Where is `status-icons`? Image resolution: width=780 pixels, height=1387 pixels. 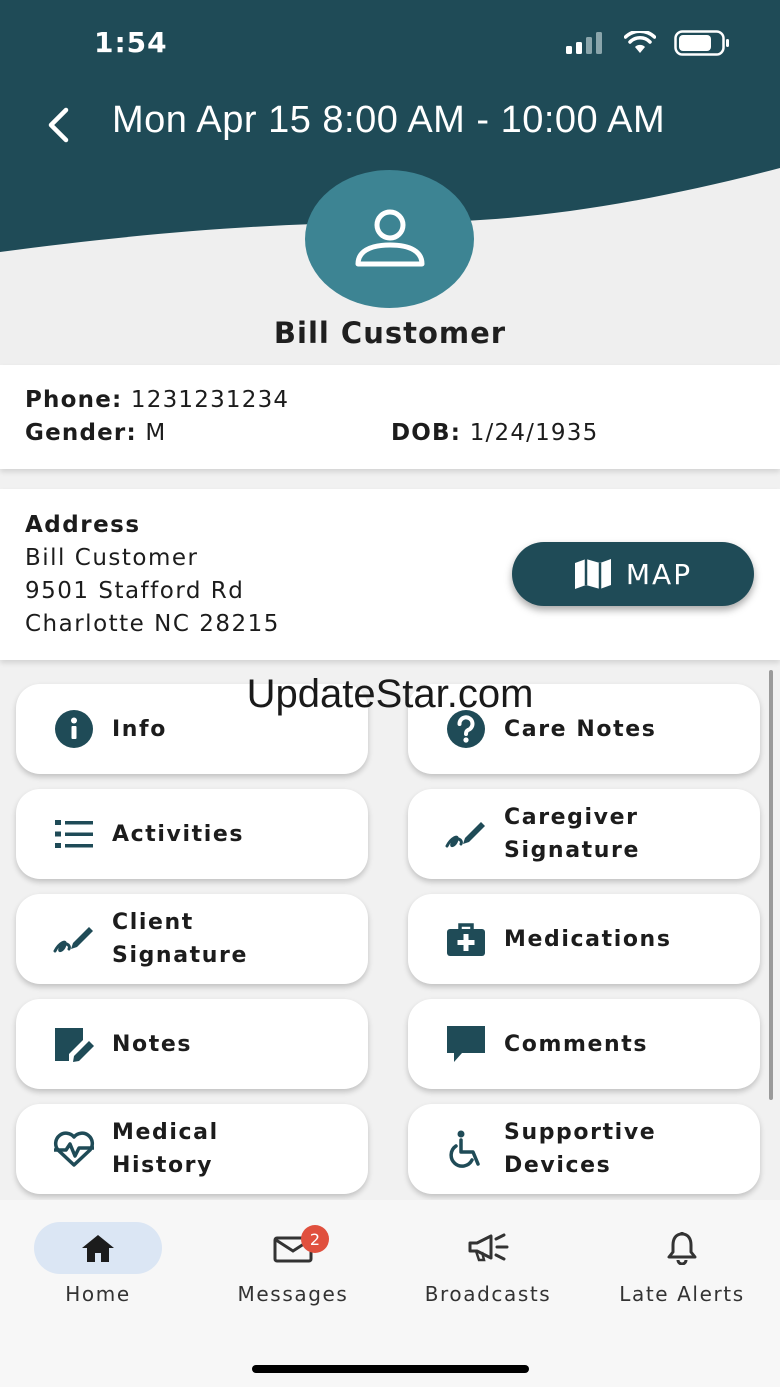 status-icons is located at coordinates (648, 43).